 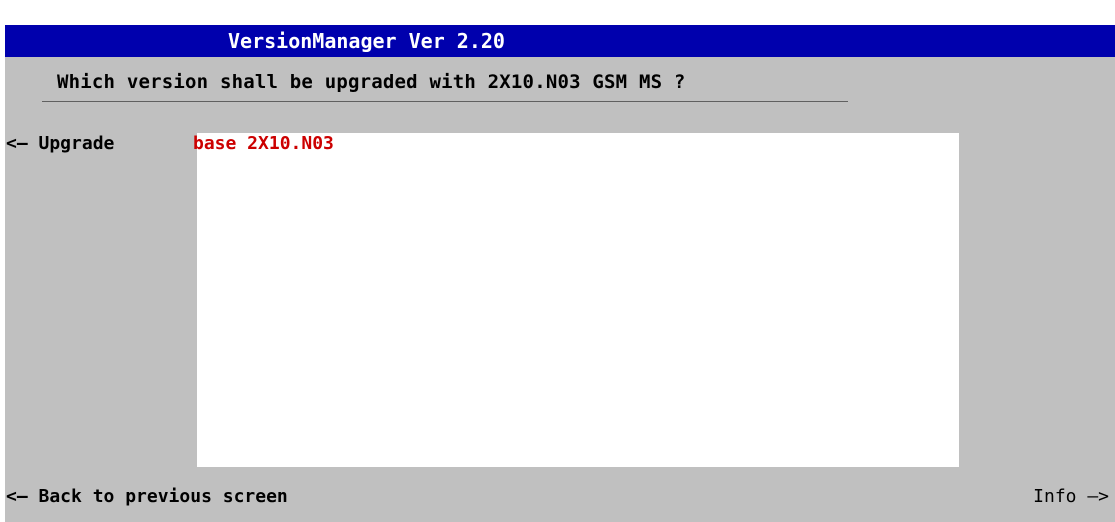 What do you see at coordinates (1071, 496) in the screenshot?
I see `info-softkey: Info —>` at bounding box center [1071, 496].